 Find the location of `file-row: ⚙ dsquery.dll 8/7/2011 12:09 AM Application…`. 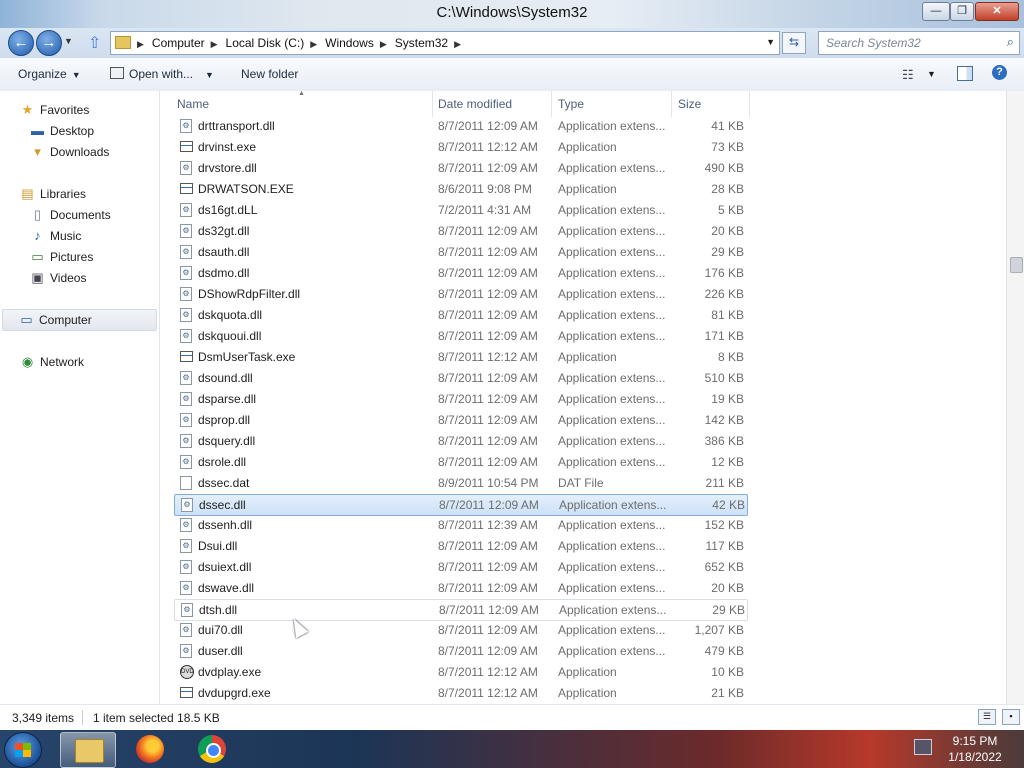

file-row: ⚙ dsquery.dll 8/7/2011 12:09 AM Application… is located at coordinates (460, 441).